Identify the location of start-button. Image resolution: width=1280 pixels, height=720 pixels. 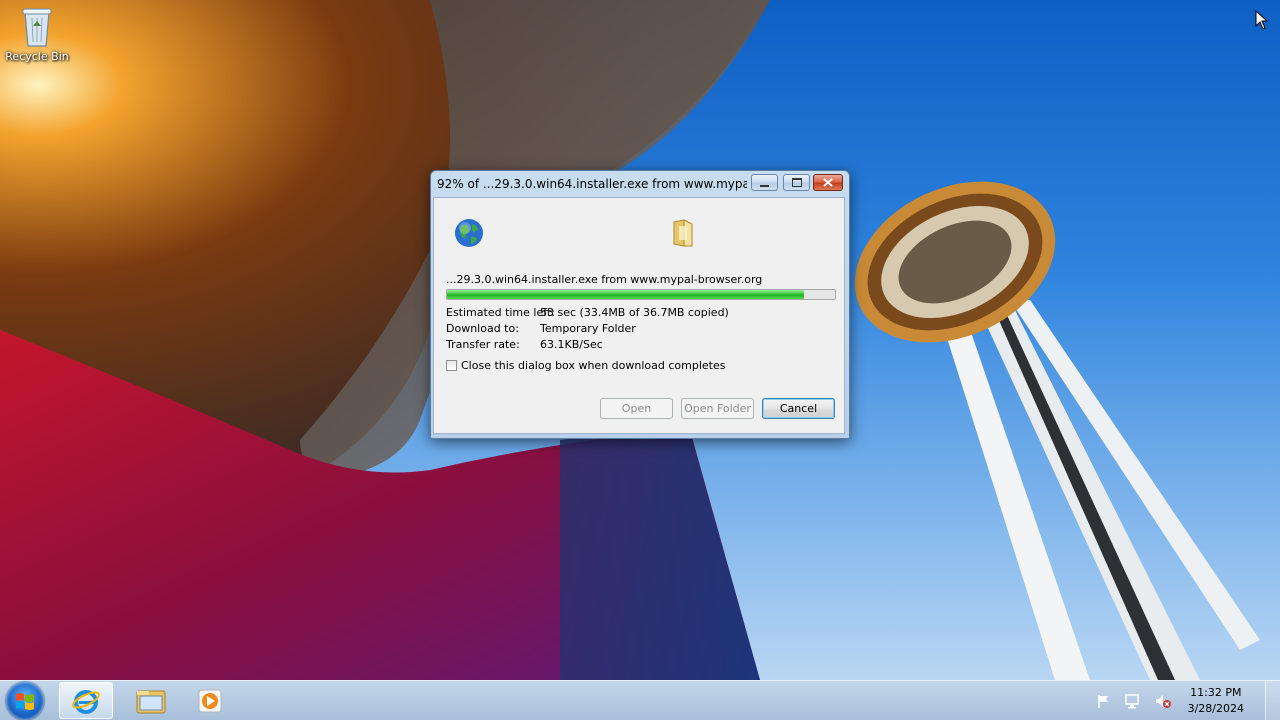
(25, 701).